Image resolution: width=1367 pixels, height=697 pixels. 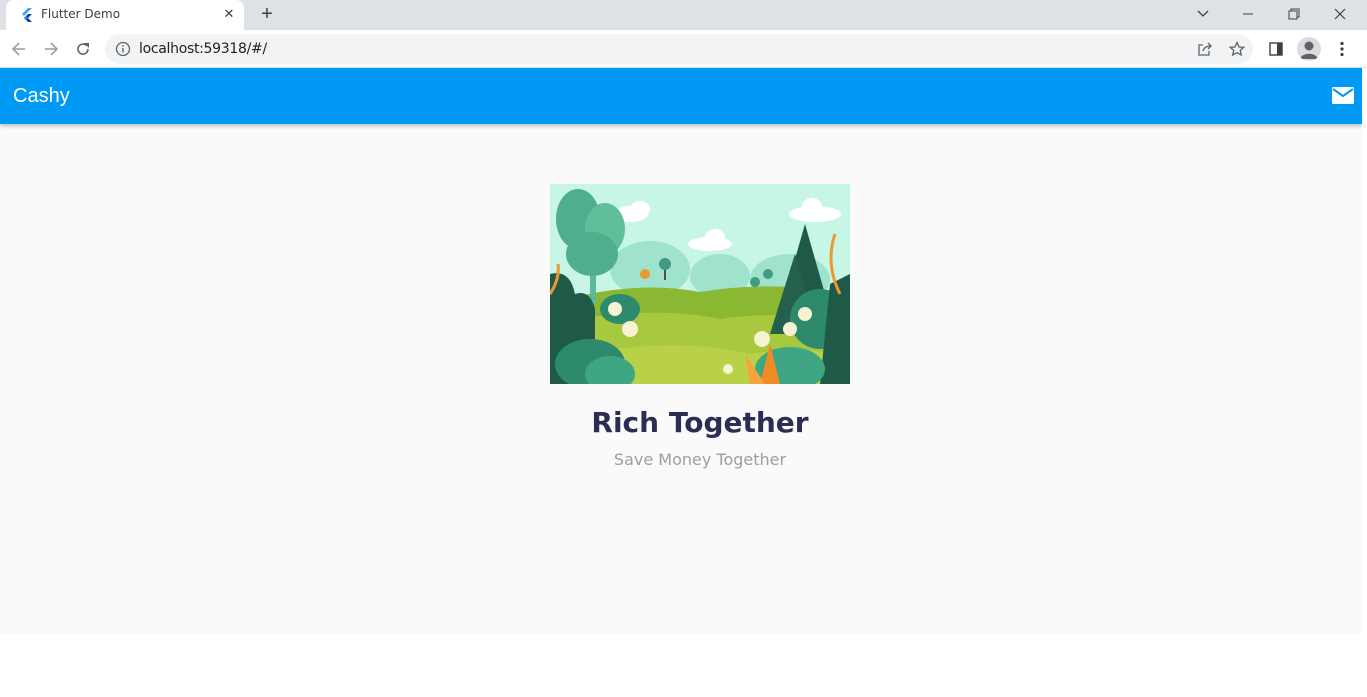 I want to click on share-icon, so click(x=1205, y=49).